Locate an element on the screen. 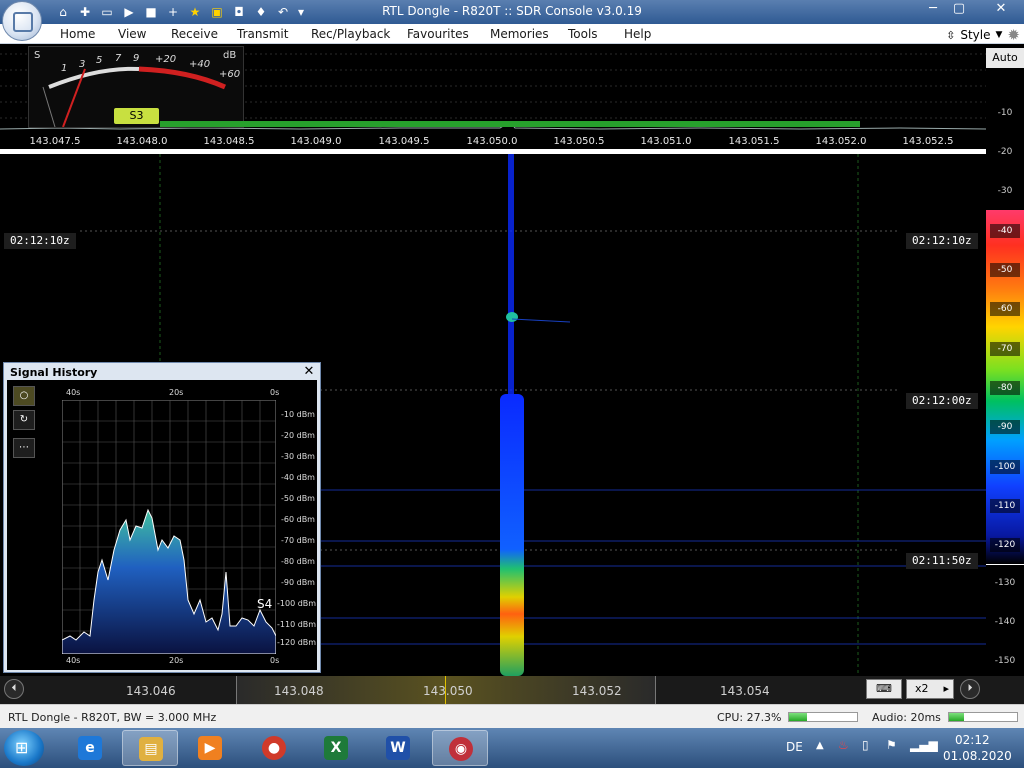 The image size is (1024, 768). menu-favourites: Favourites is located at coordinates (438, 34).